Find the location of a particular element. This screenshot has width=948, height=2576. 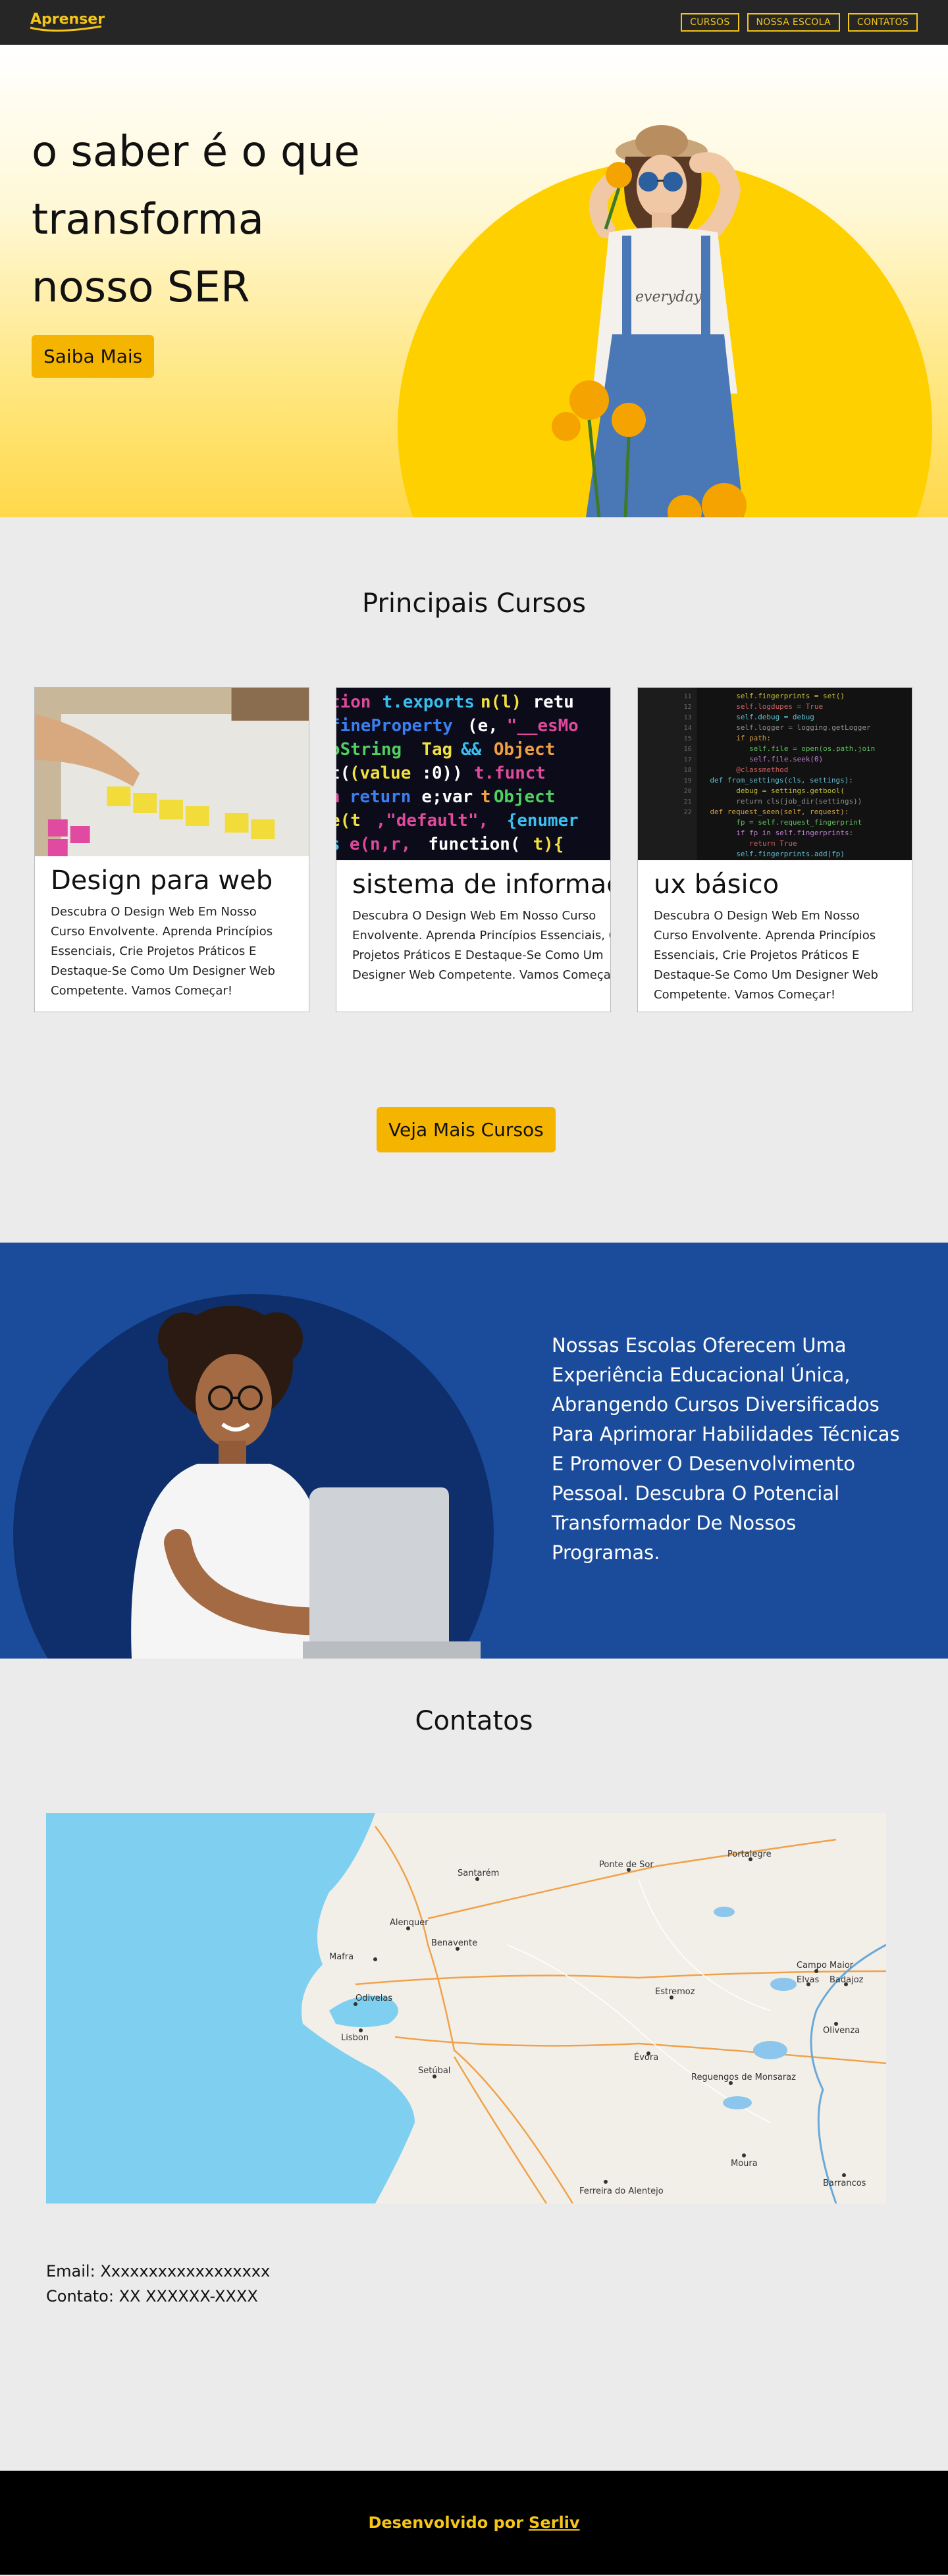

svg-text: Tag is located at coordinates (436, 750).